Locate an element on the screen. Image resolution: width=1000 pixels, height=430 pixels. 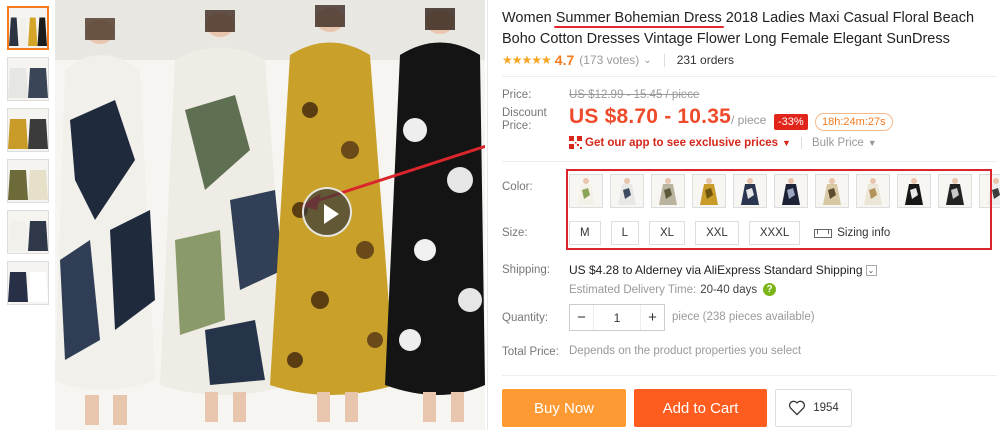
discount-badge: -33% is located at coordinates (791, 122).